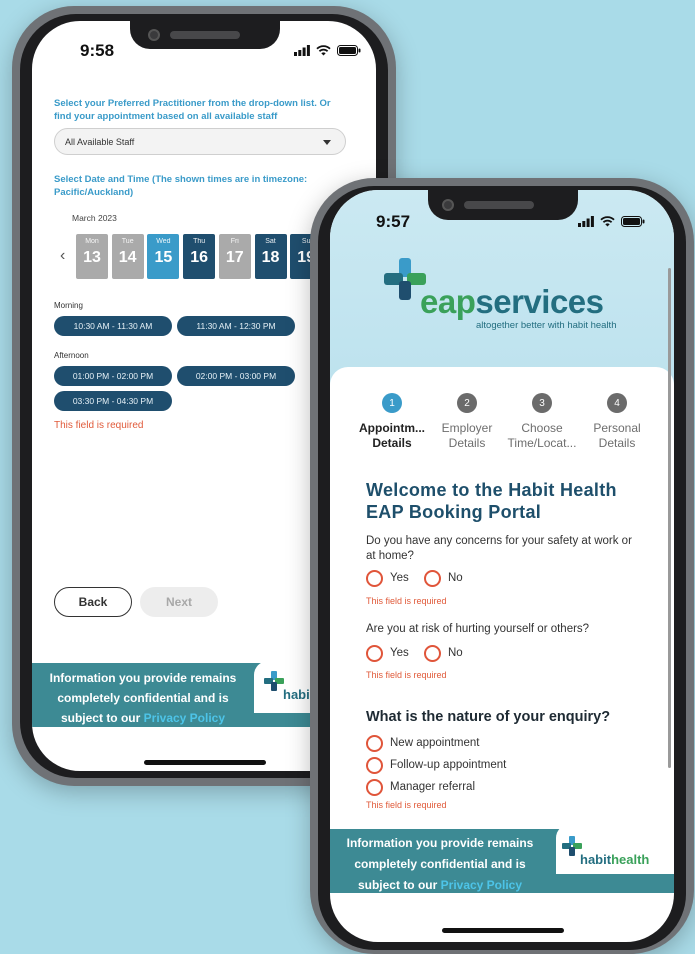 Image resolution: width=695 pixels, height=954 pixels. I want to click on day-name: Fri, so click(234, 241).